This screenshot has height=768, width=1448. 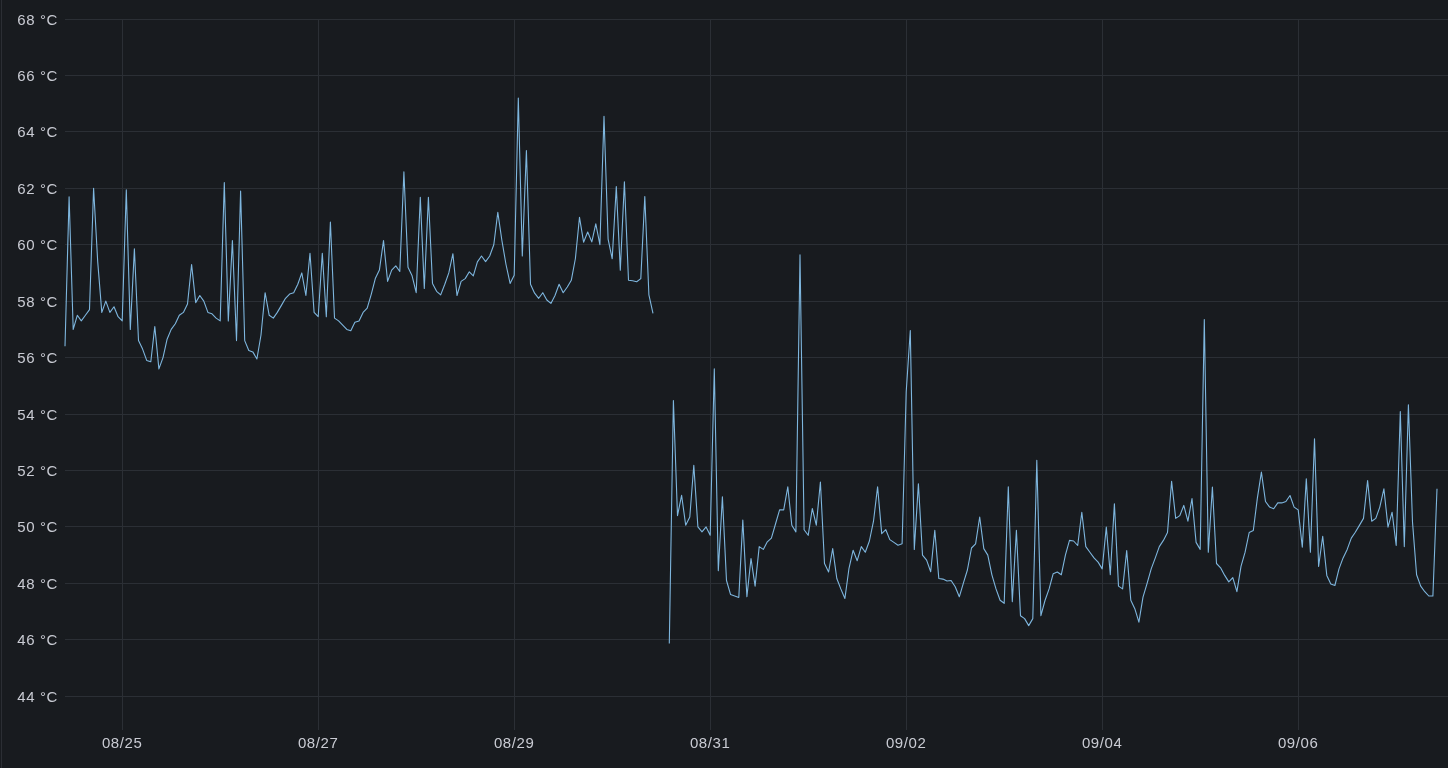 I want to click on y-axis-label: 46 °C, so click(x=37, y=640).